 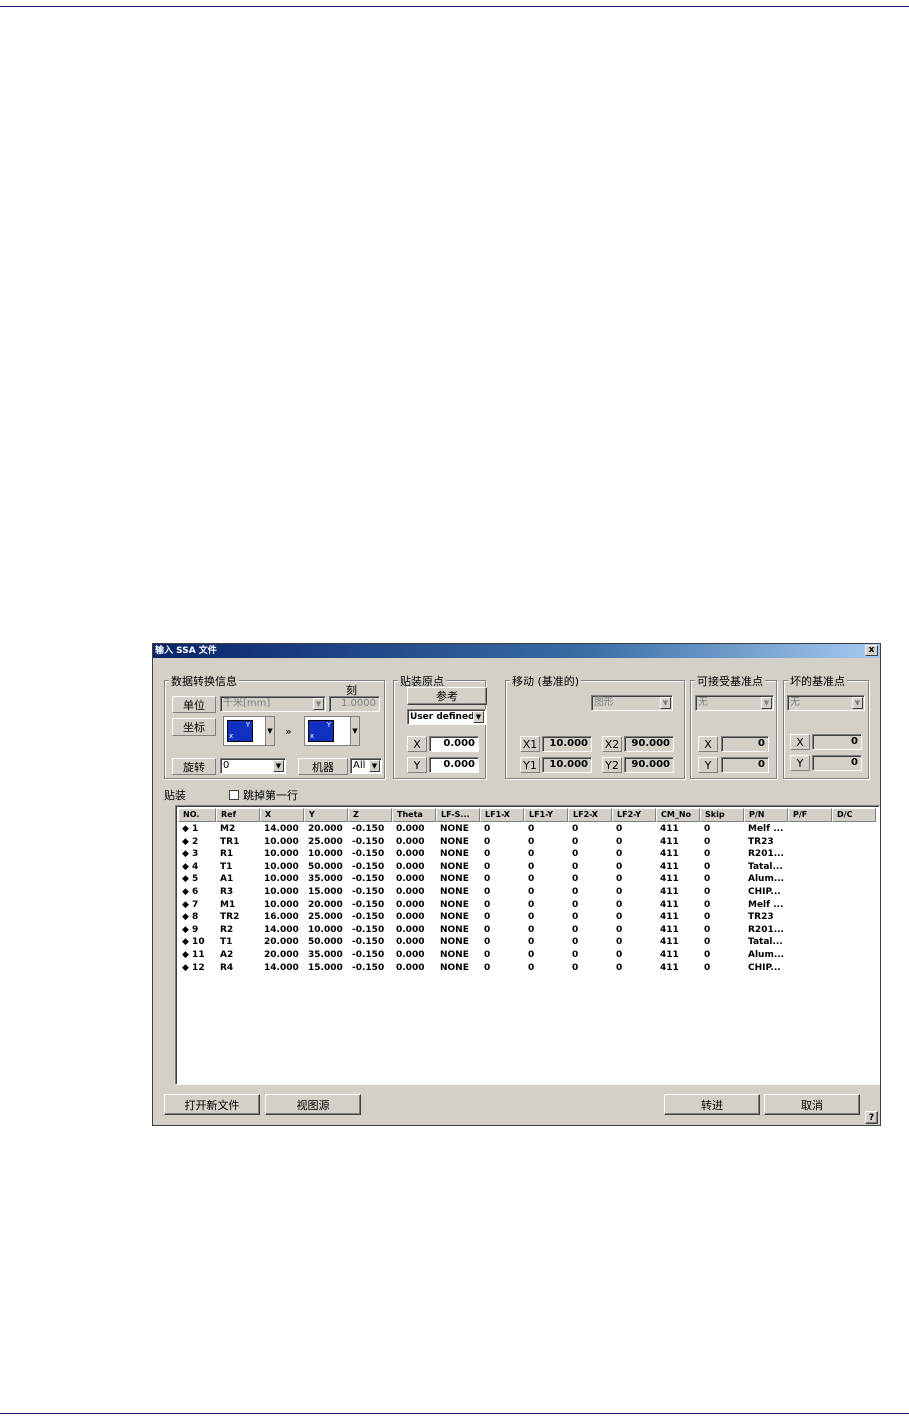 I want to click on reference-button: 参考, so click(x=447, y=696).